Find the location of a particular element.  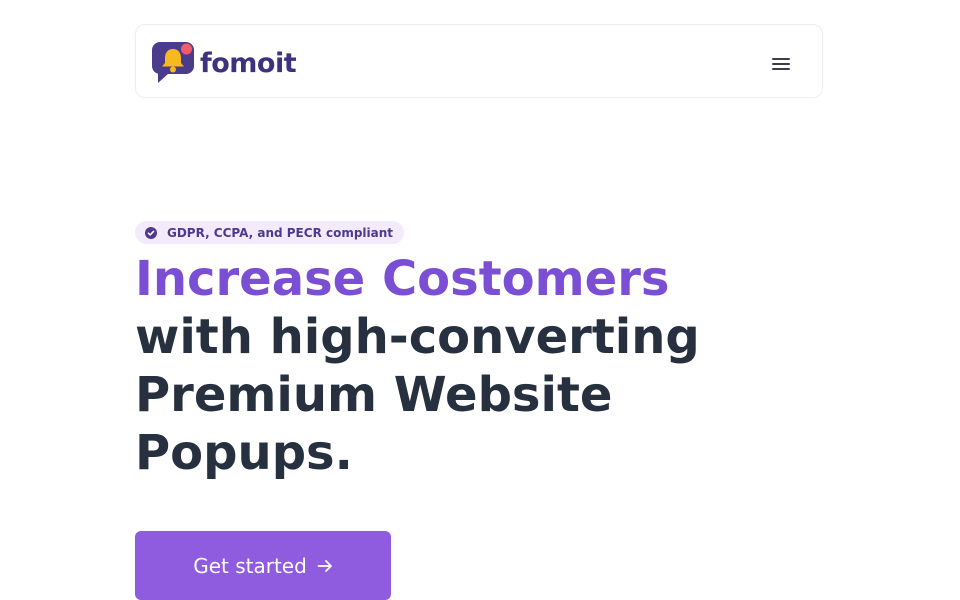

navbar: fomoit is located at coordinates (479, 61).